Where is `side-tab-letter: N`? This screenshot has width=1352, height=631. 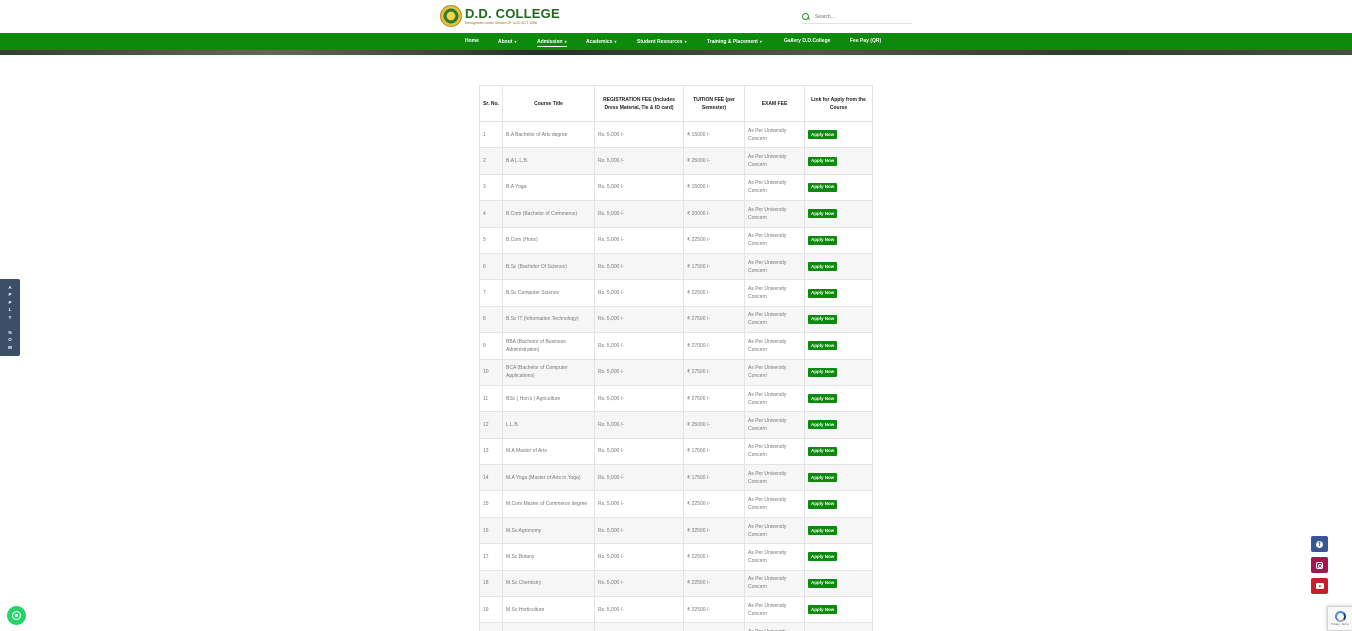 side-tab-letter: N is located at coordinates (10, 332).